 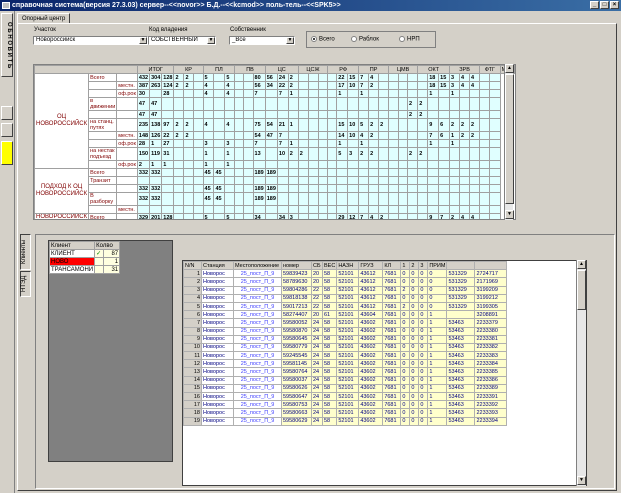 What do you see at coordinates (364, 125) in the screenshot?
I see `summary-cell: 5` at bounding box center [364, 125].